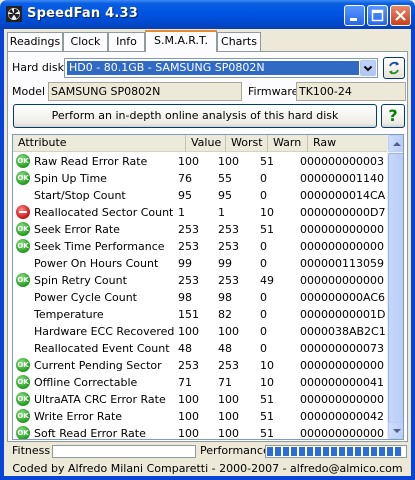 The height and width of the screenshot is (480, 415). I want to click on speedfan-fan-icon, so click(14, 14).